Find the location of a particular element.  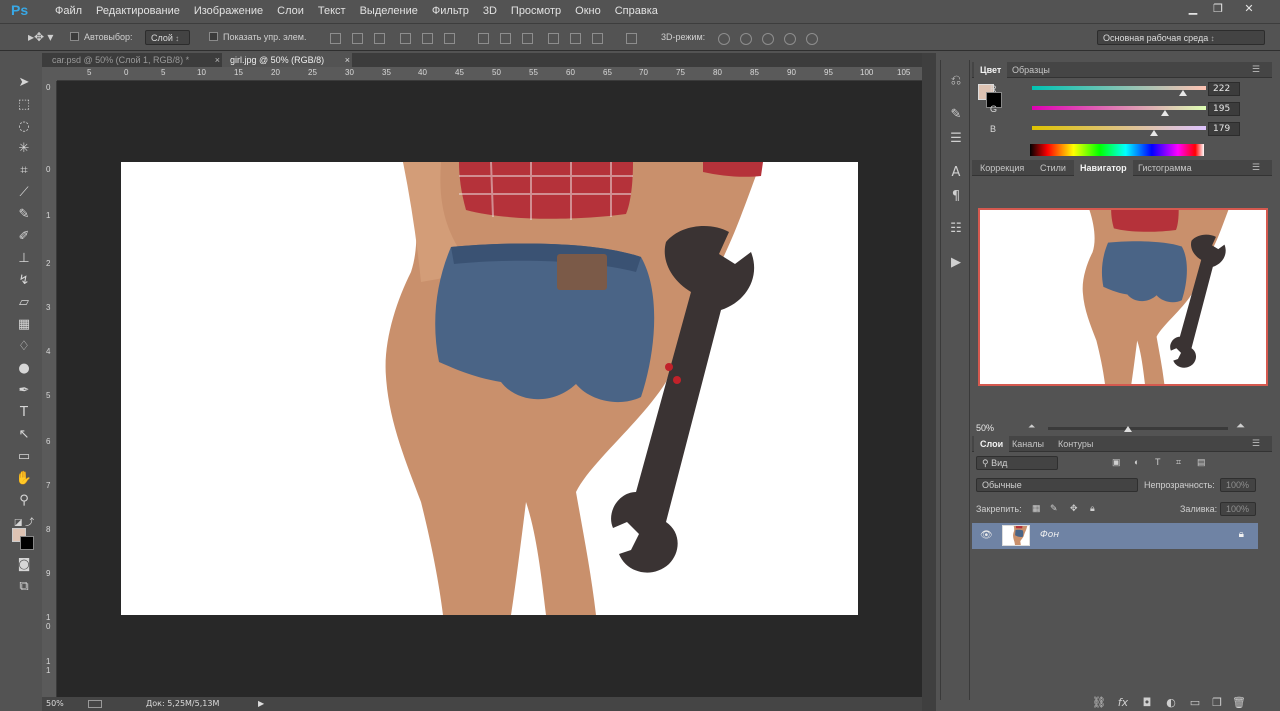

b-slider-thumb is located at coordinates (1154, 133).